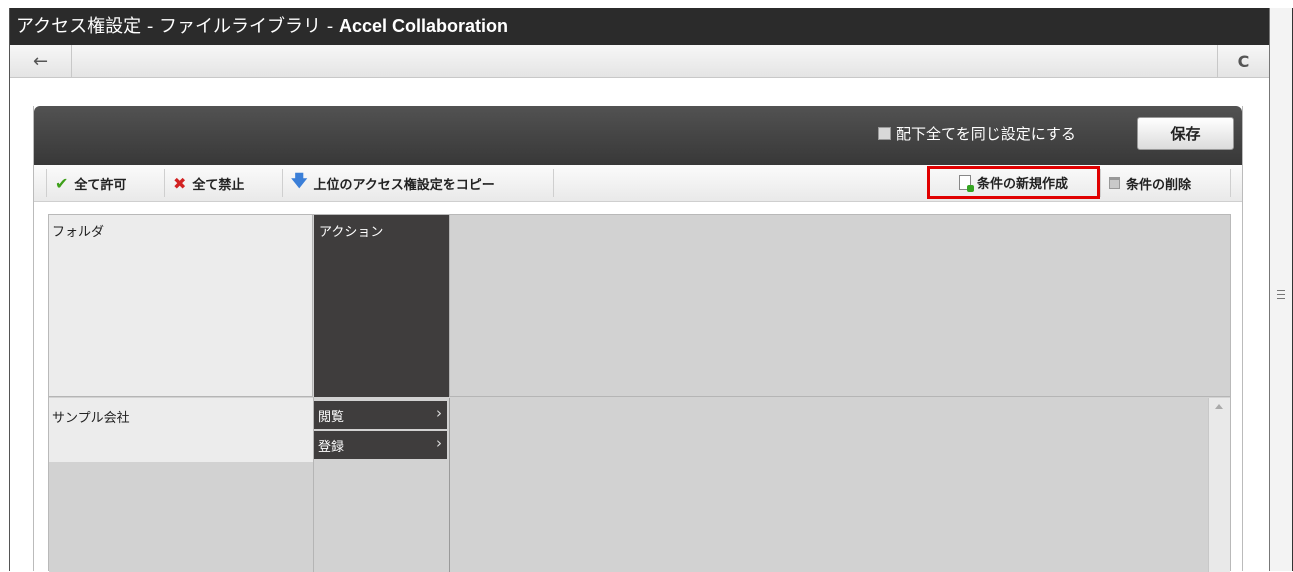 The image size is (1293, 572). Describe the element at coordinates (1159, 185) in the screenshot. I see `delete-condition-label: 条件の削除` at that location.